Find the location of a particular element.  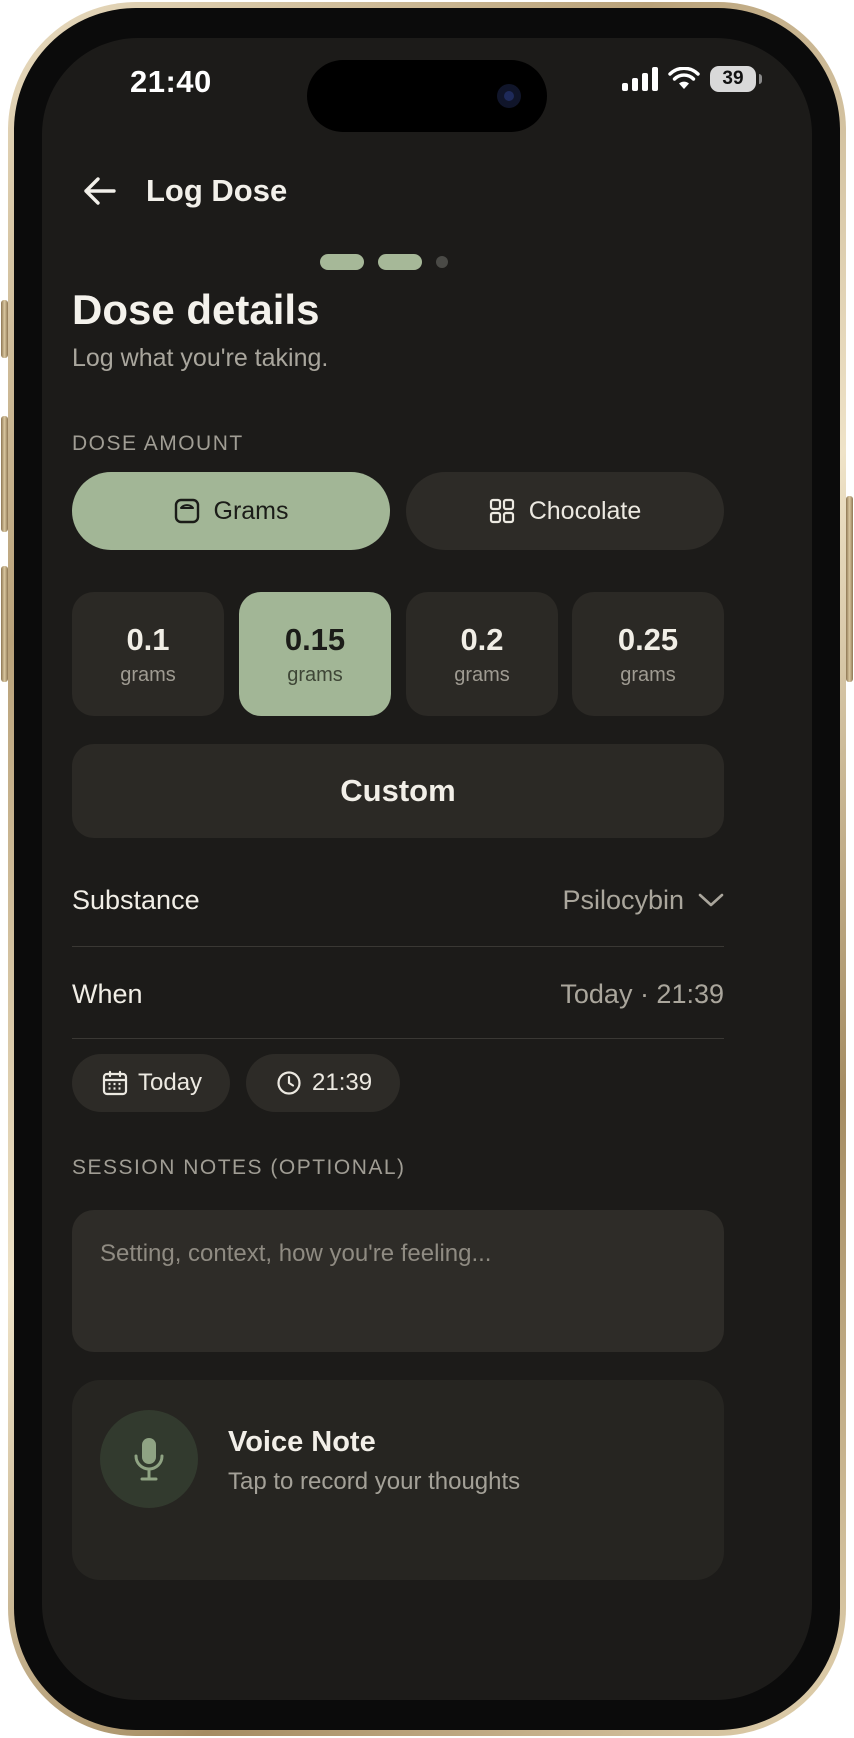

record-button is located at coordinates (149, 1459).